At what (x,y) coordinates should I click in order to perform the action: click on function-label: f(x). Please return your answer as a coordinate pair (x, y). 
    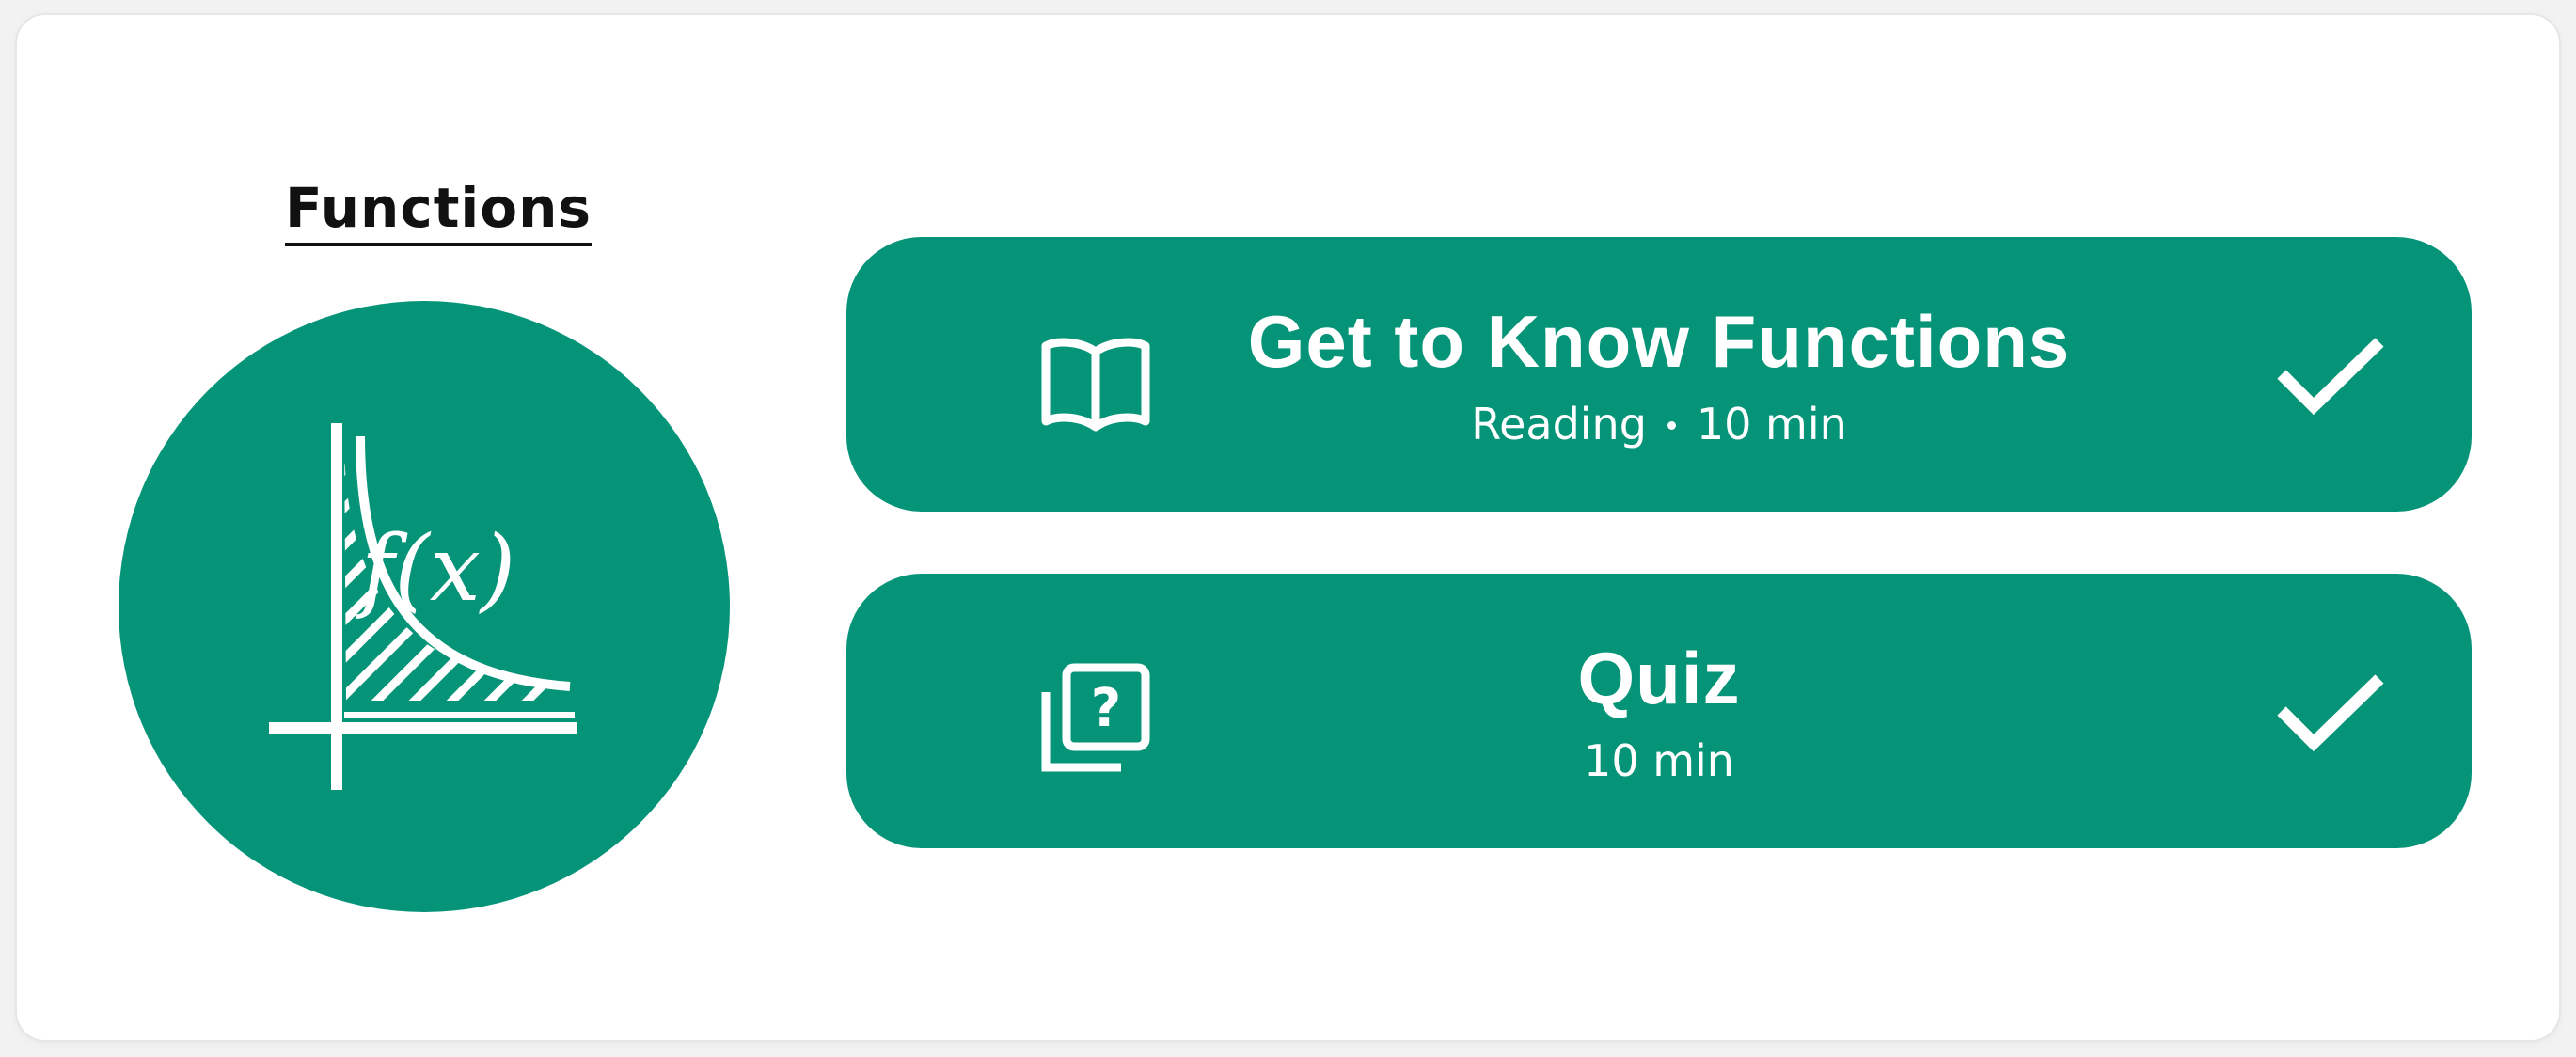
    Looking at the image, I should click on (436, 569).